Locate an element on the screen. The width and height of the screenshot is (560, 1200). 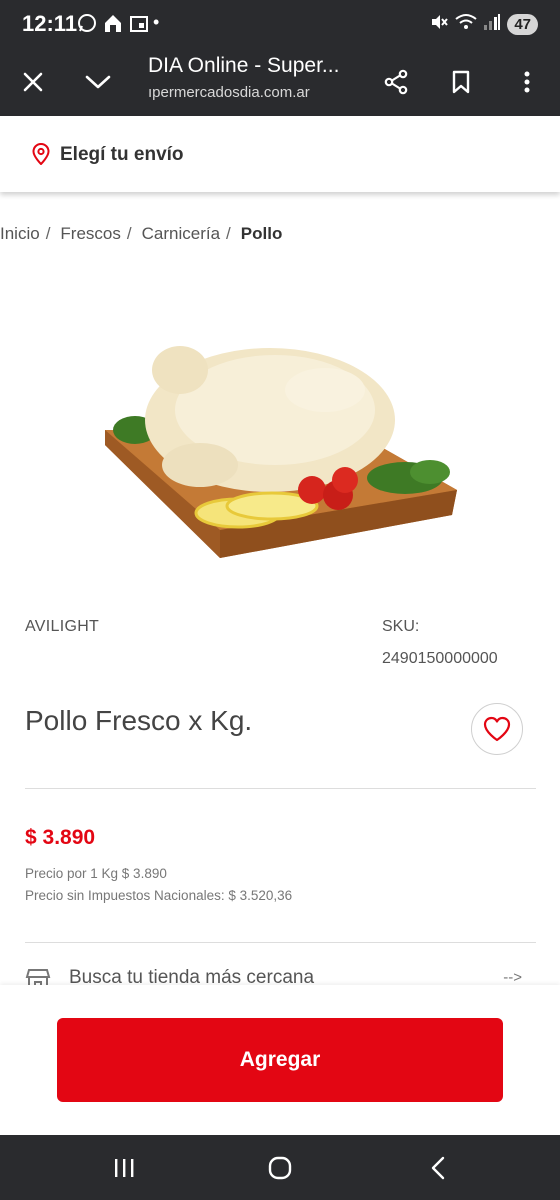
more-vertical-icon is located at coordinates (527, 82).